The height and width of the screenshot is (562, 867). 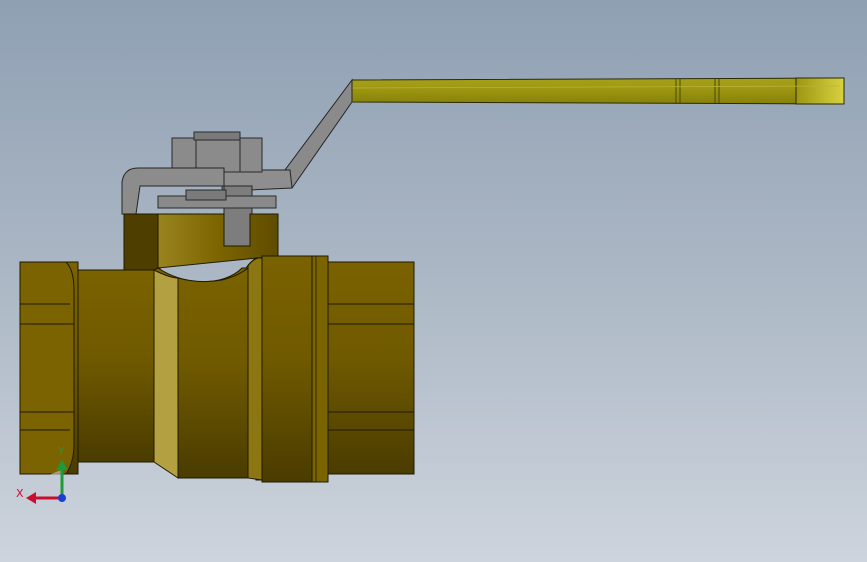 I want to click on x-axis-label: X, so click(x=20, y=493).